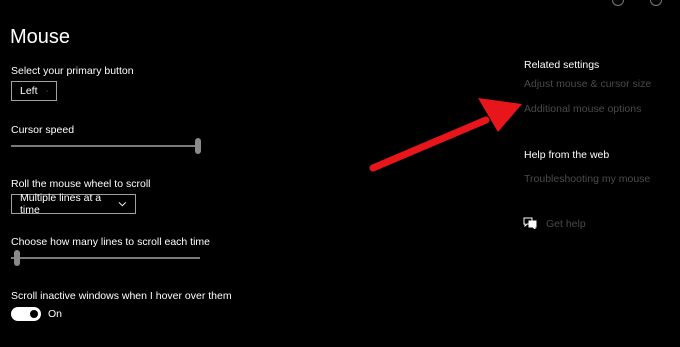 This screenshot has width=680, height=347. What do you see at coordinates (198, 146) in the screenshot?
I see `cursor-speed-slider-thumb` at bounding box center [198, 146].